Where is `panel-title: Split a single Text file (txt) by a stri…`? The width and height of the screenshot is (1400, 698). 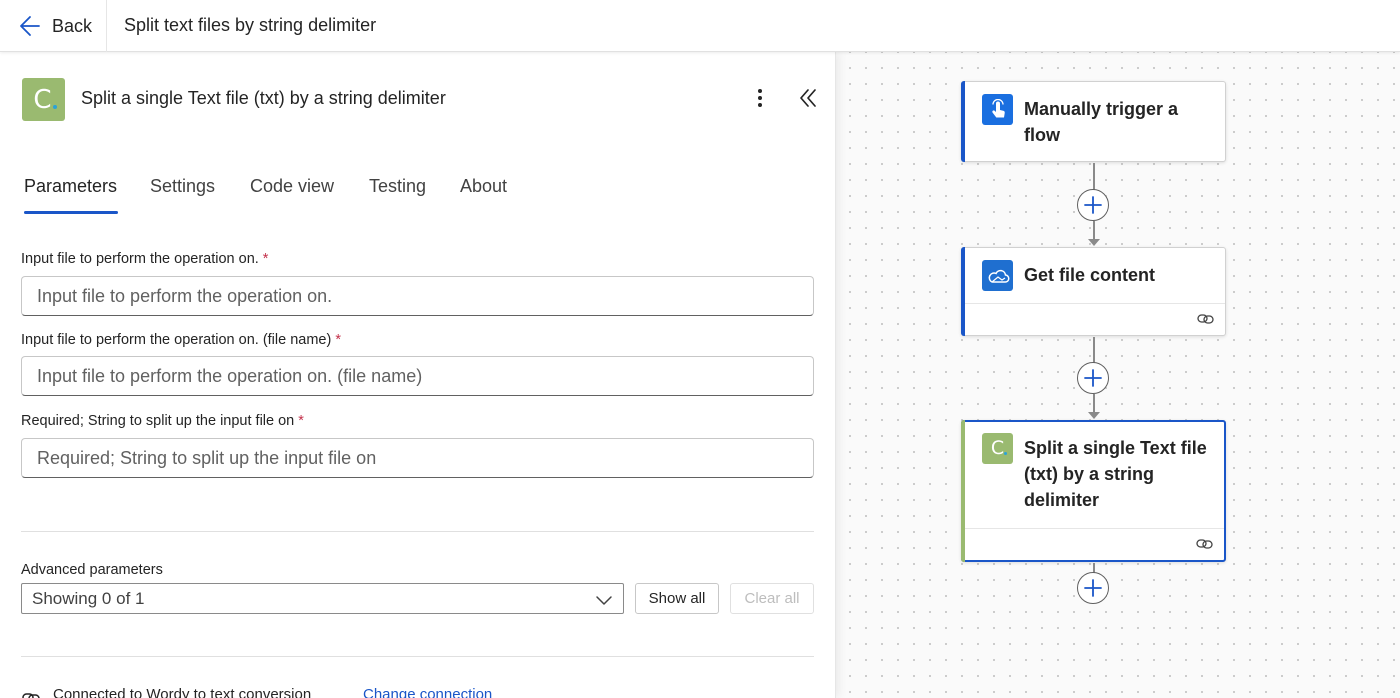 panel-title: Split a single Text file (txt) by a stri… is located at coordinates (263, 98).